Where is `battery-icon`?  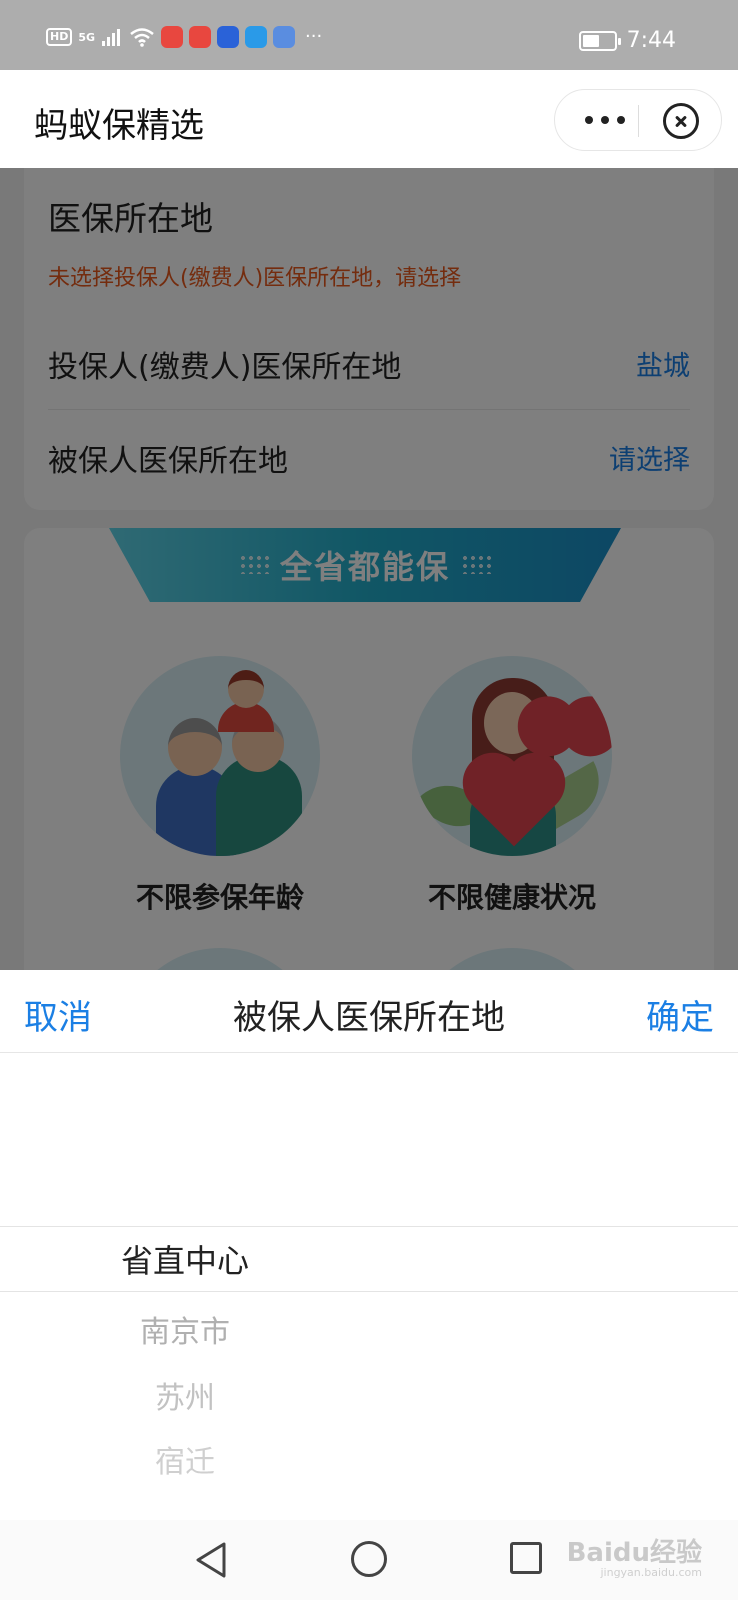 battery-icon is located at coordinates (599, 40).